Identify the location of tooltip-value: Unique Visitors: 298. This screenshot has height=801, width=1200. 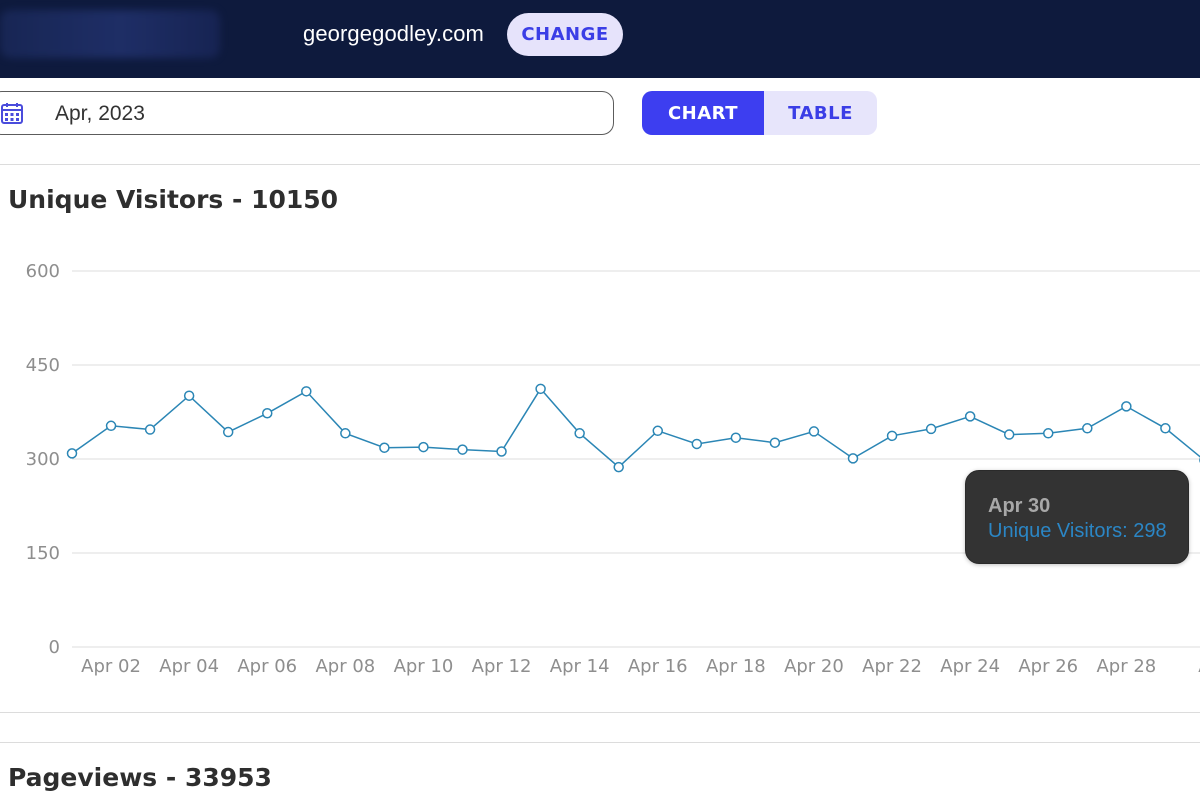
(1077, 531).